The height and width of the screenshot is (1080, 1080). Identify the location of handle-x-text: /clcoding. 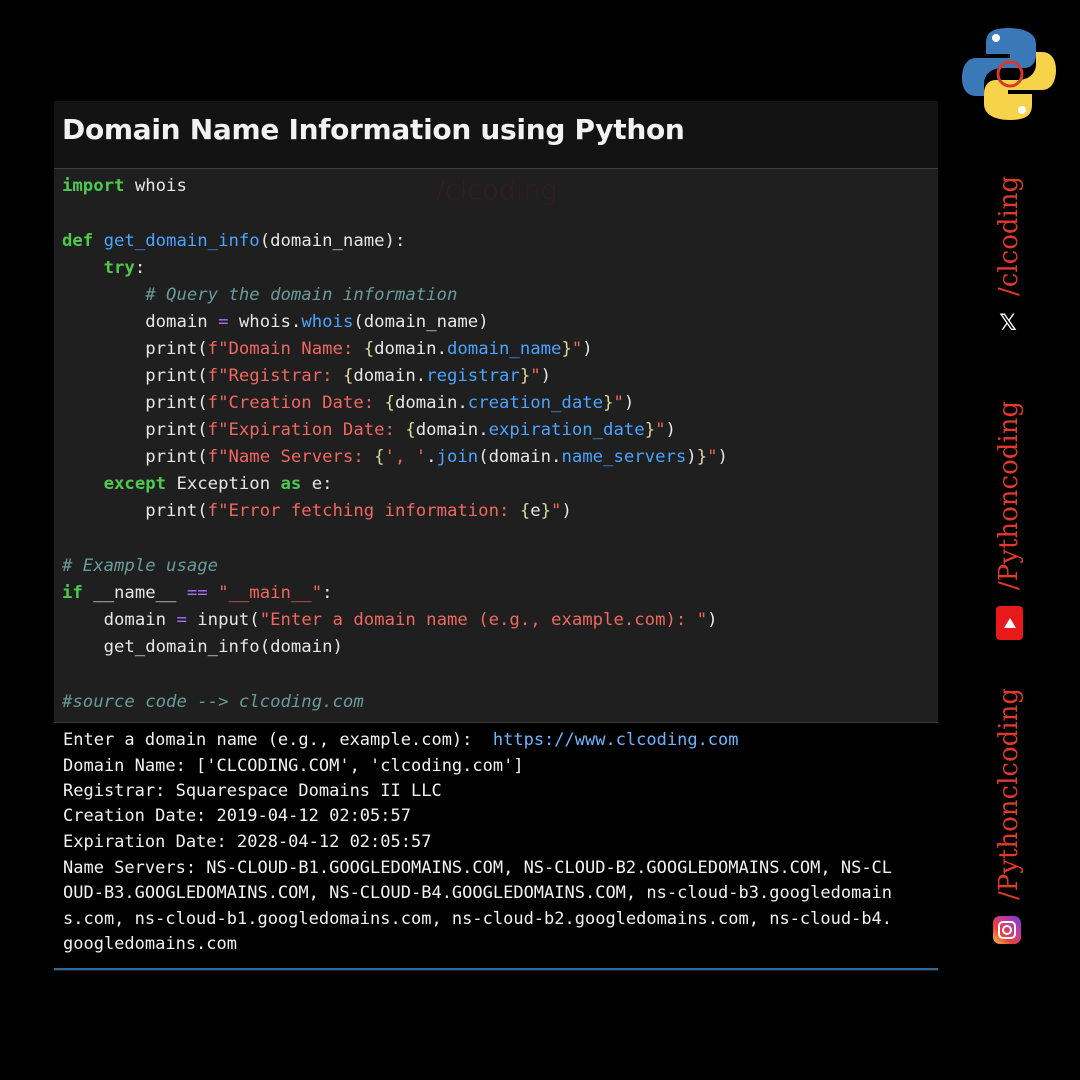
(1009, 236).